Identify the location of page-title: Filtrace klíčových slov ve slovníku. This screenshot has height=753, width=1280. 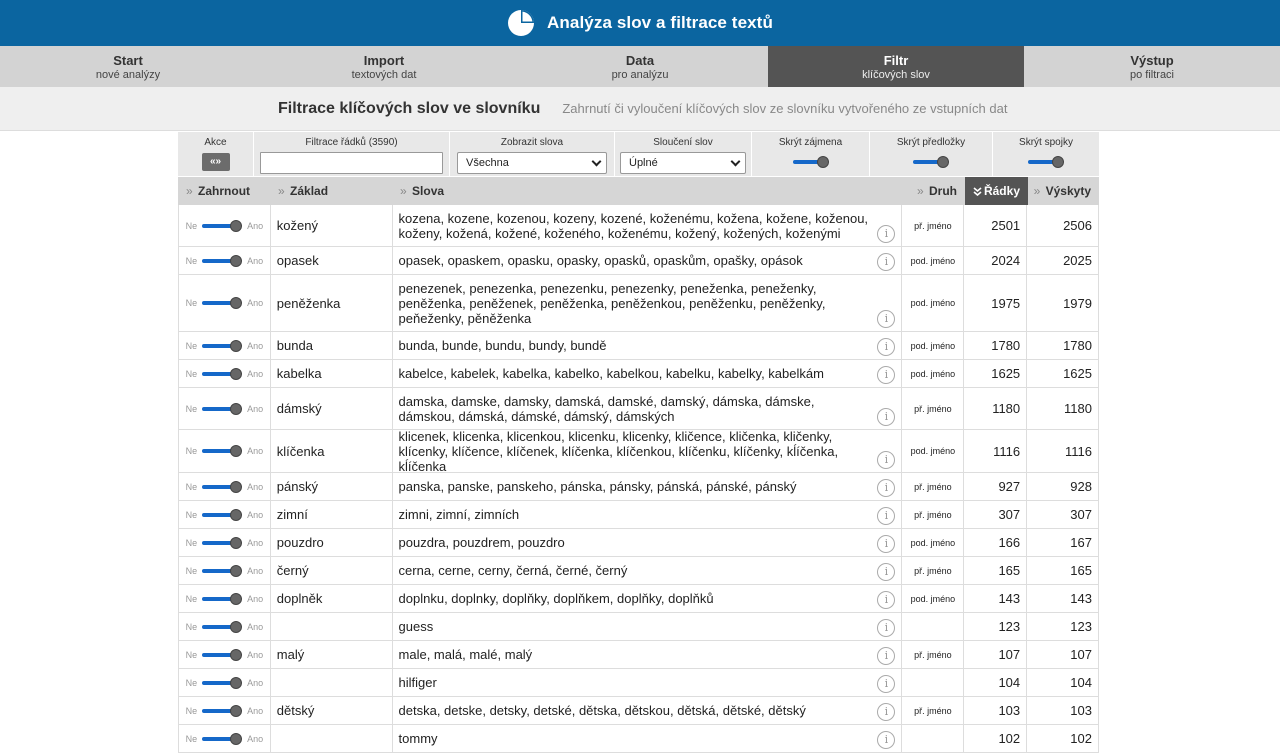
(409, 108).